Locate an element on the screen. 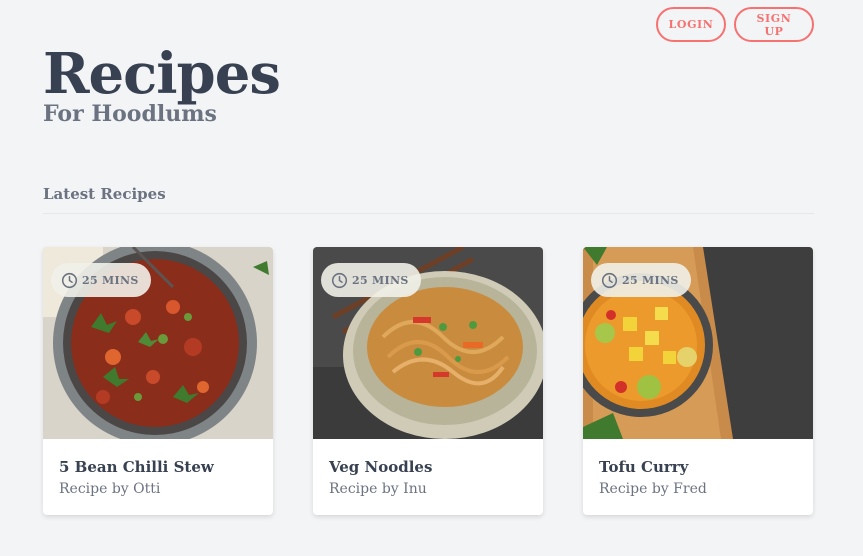  recipe-card: 25 MINS Veg Noodles Recipe by Inu is located at coordinates (428, 381).